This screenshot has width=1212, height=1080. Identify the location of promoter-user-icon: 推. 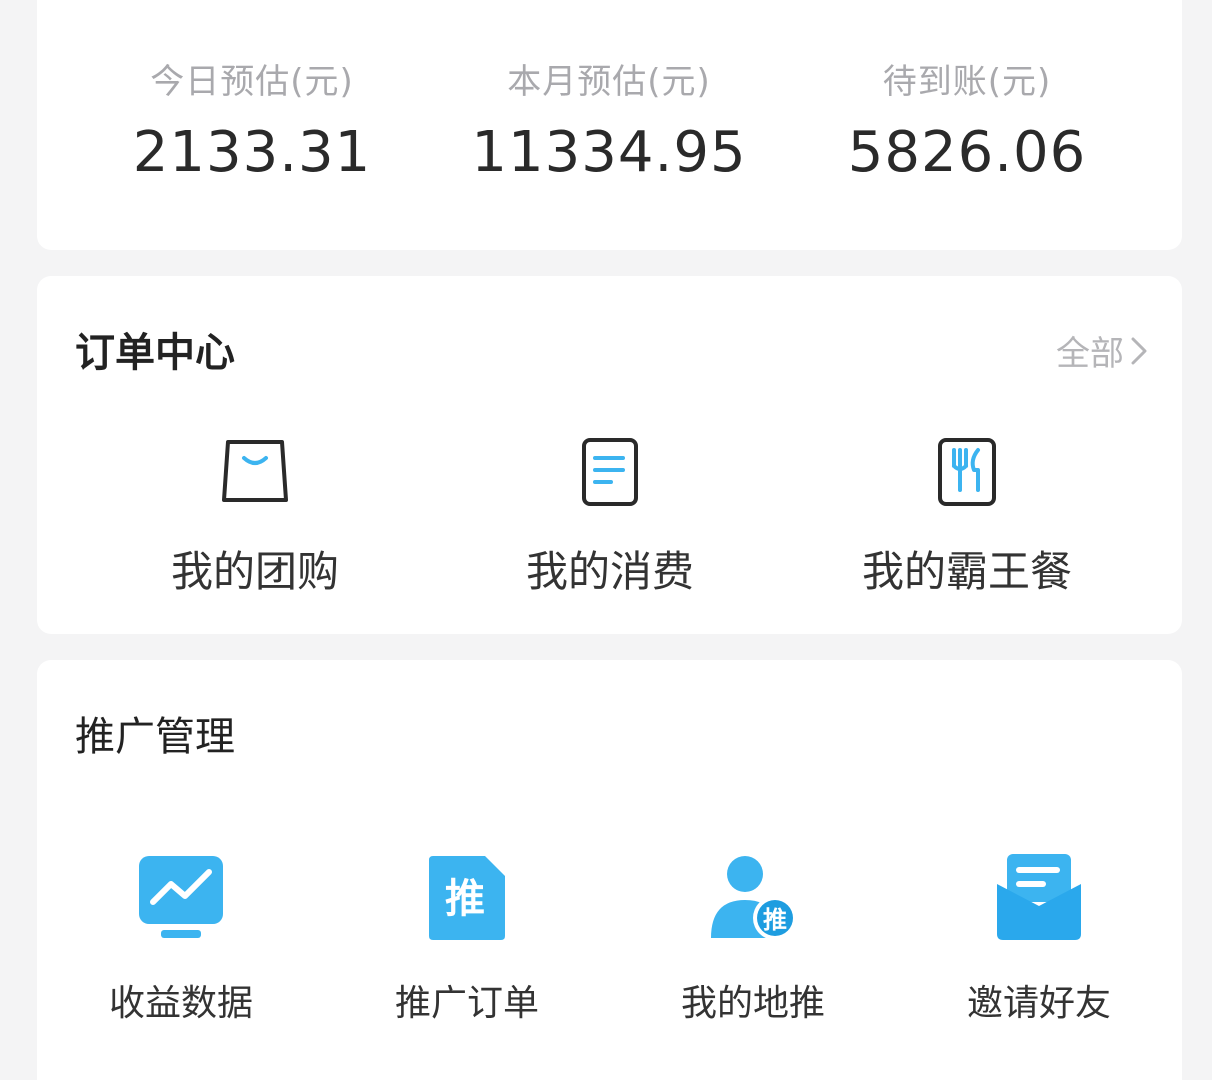
(754, 898).